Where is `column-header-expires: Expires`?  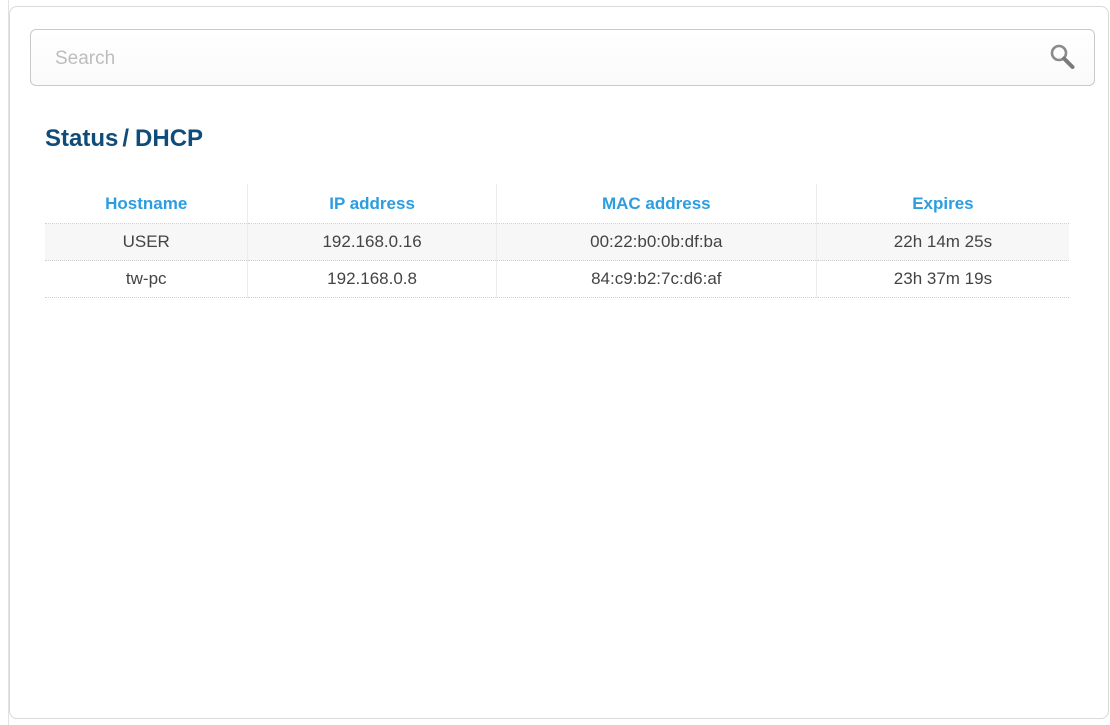
column-header-expires: Expires is located at coordinates (942, 204).